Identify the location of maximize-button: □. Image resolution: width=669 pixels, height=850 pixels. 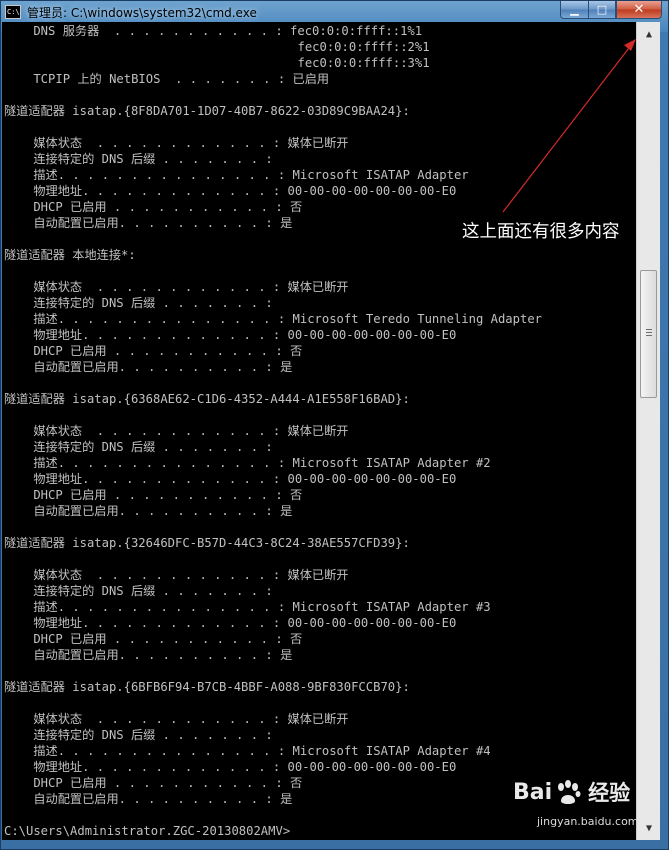
(602, 10).